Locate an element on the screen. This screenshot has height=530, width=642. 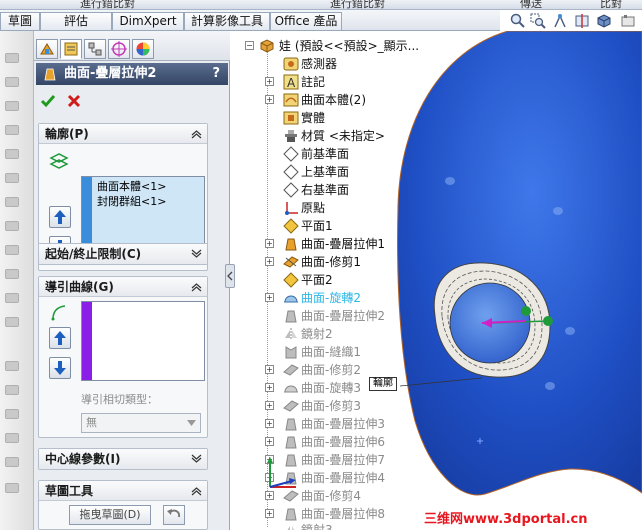
propertymanager-tab is located at coordinates (71, 49).